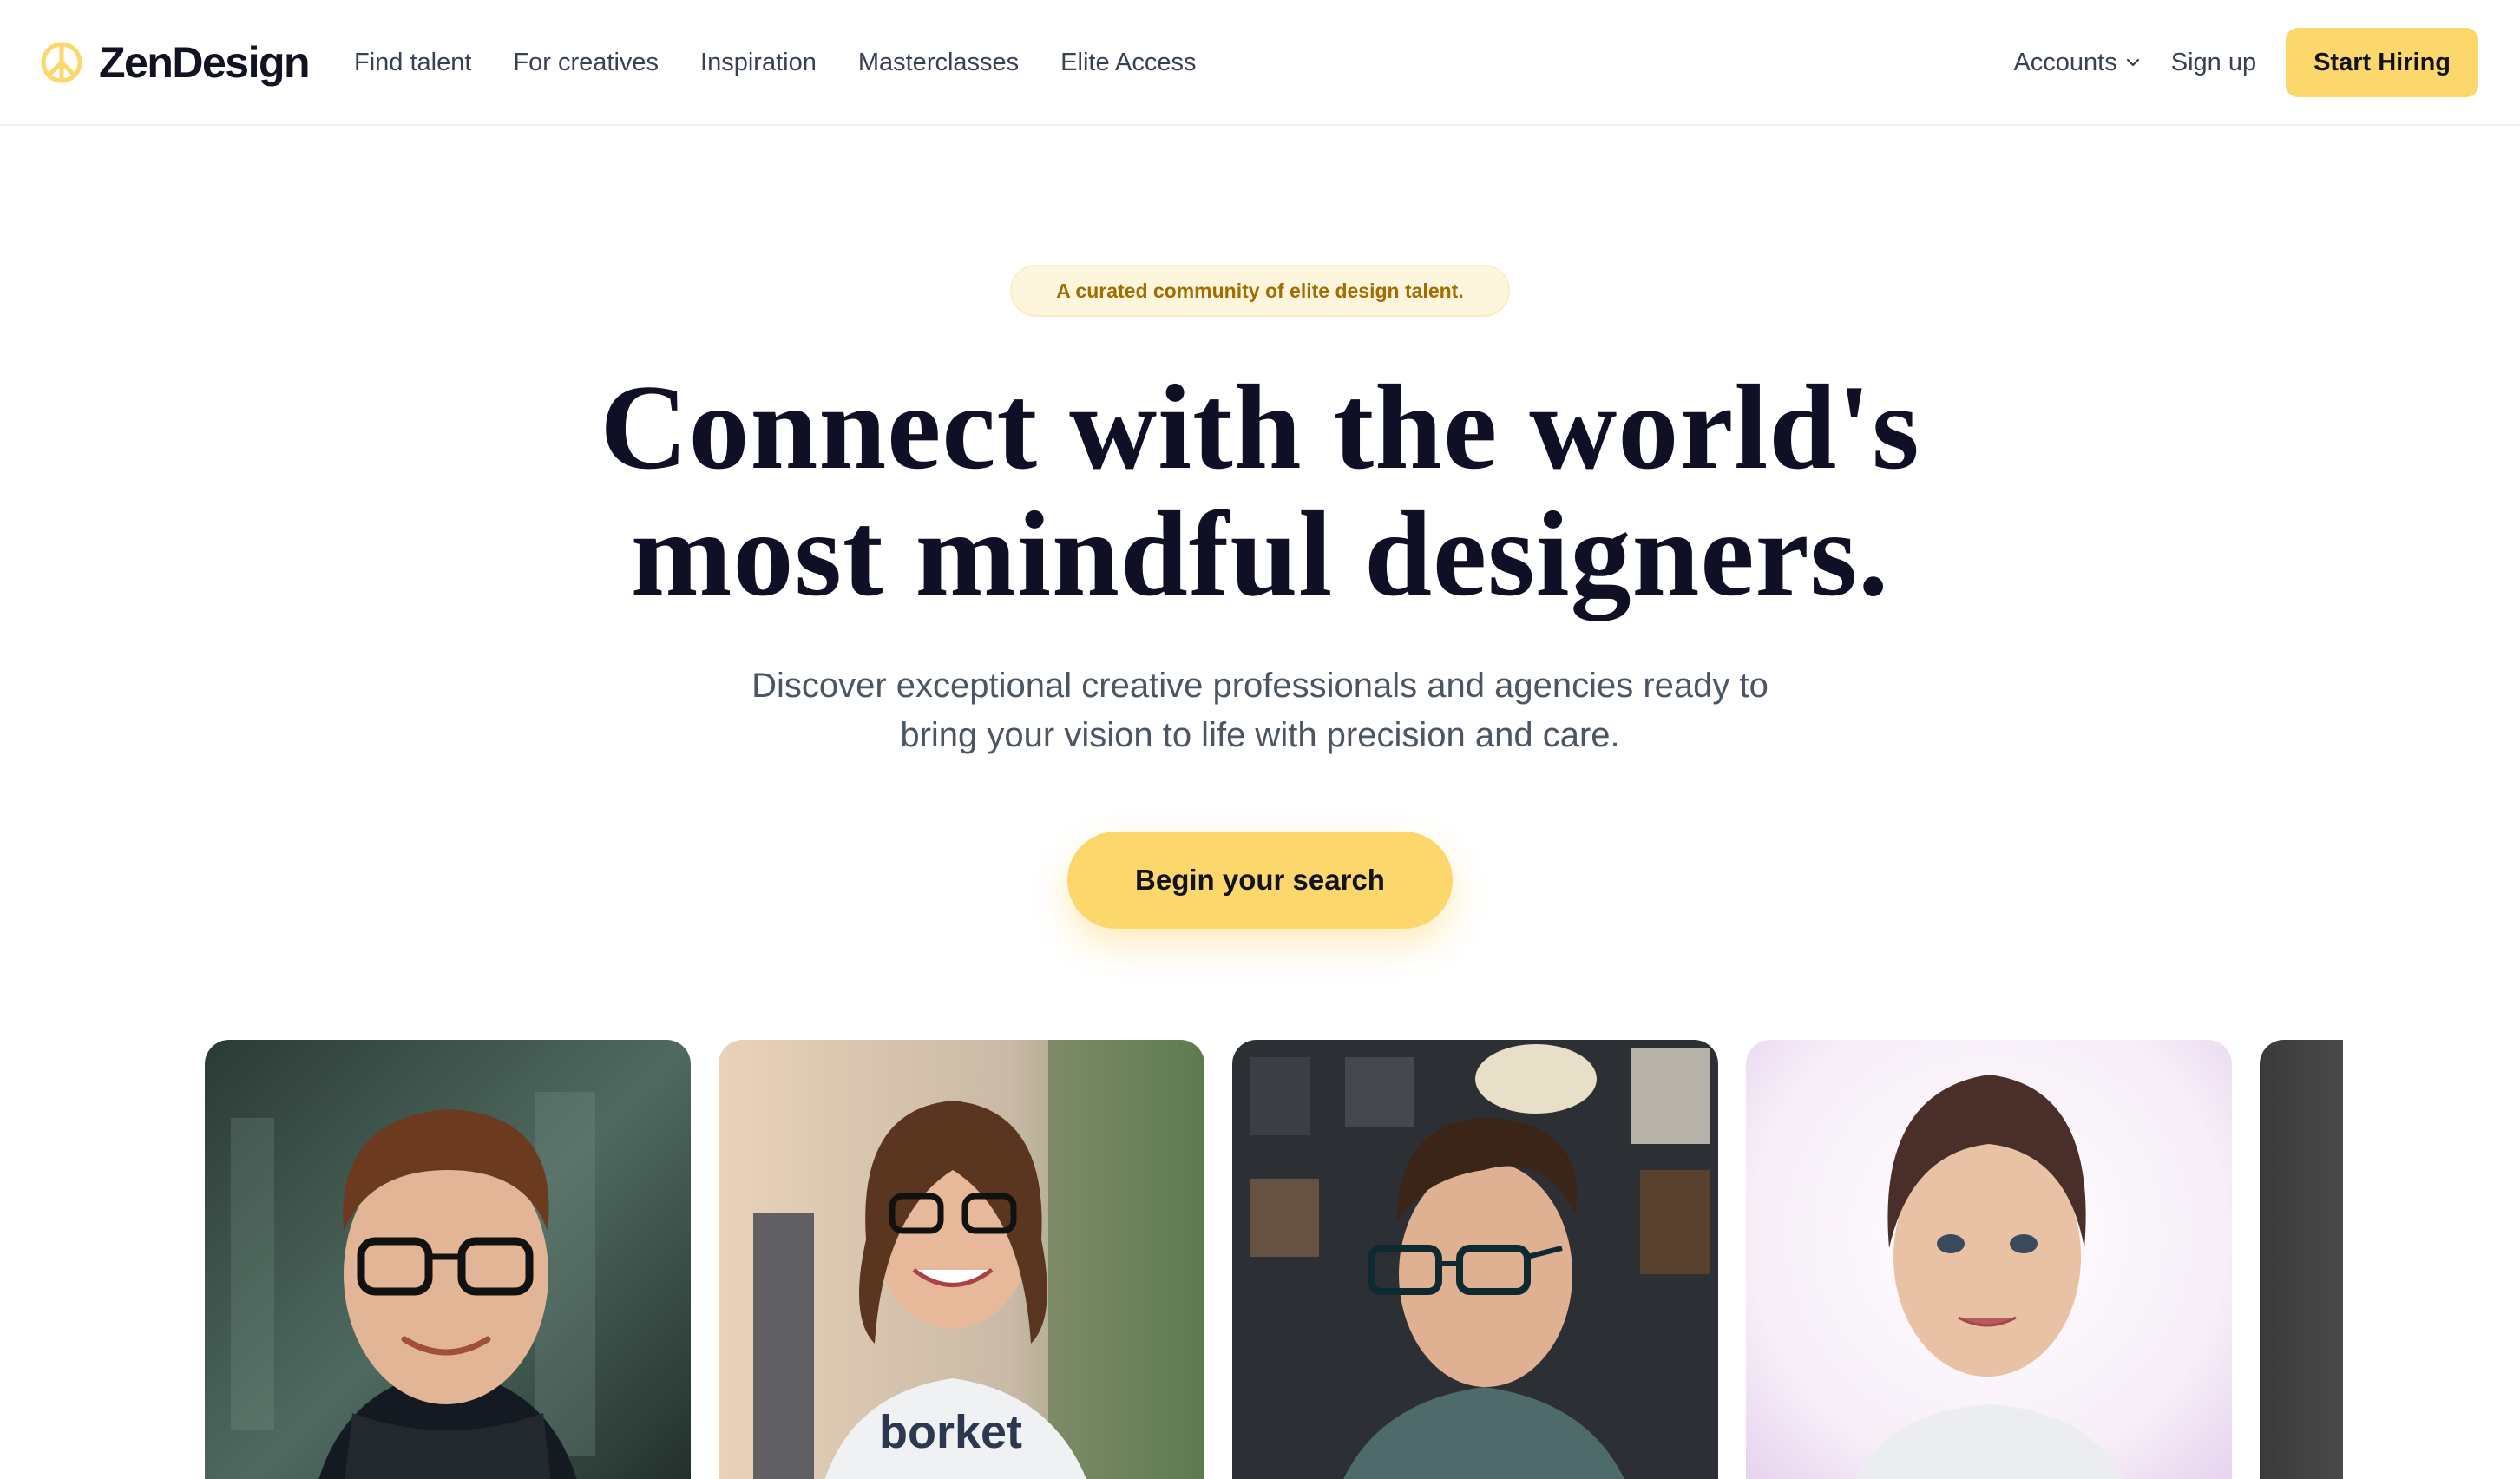 The height and width of the screenshot is (1479, 2520). I want to click on begin-search-button: Begin your search, so click(1260, 881).